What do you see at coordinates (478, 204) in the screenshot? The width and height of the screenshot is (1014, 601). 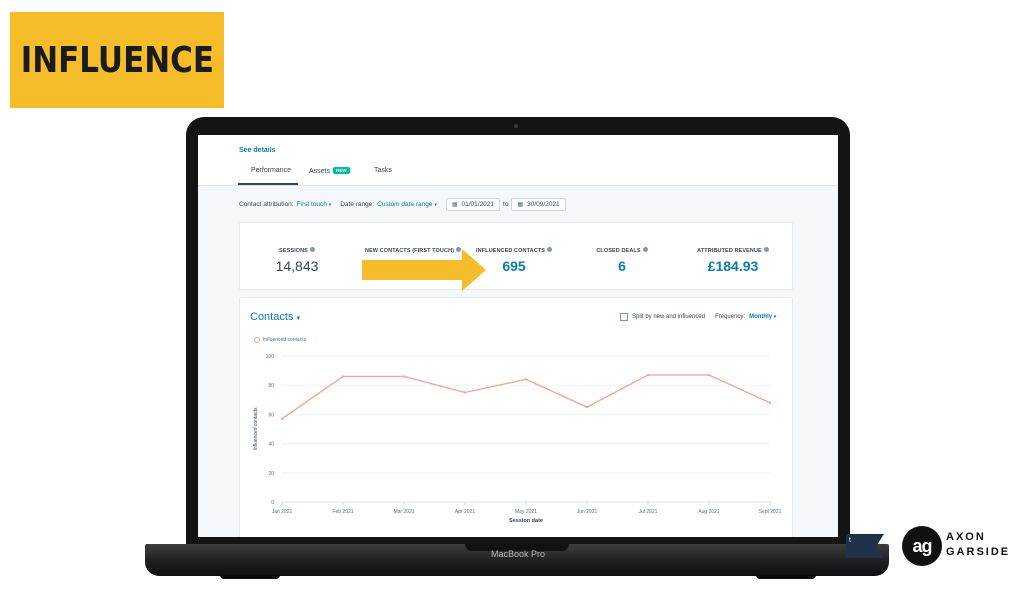 I see `start-date-value: 01/01/2021` at bounding box center [478, 204].